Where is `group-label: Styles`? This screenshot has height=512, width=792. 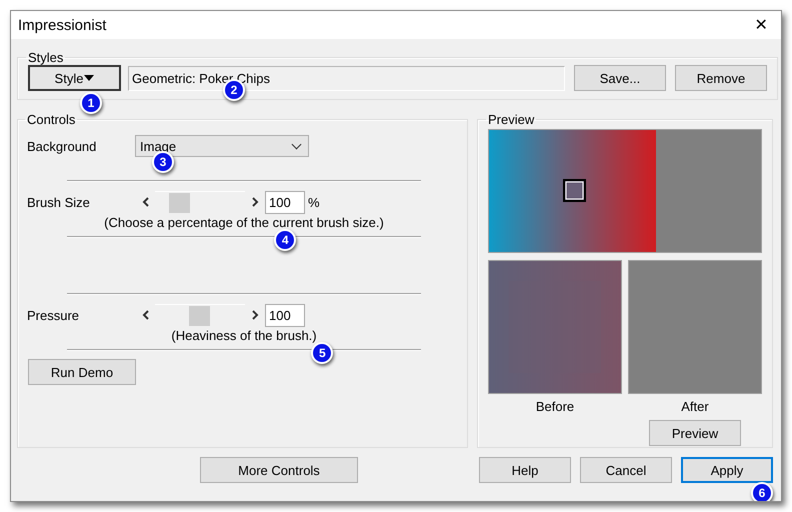 group-label: Styles is located at coordinates (45, 57).